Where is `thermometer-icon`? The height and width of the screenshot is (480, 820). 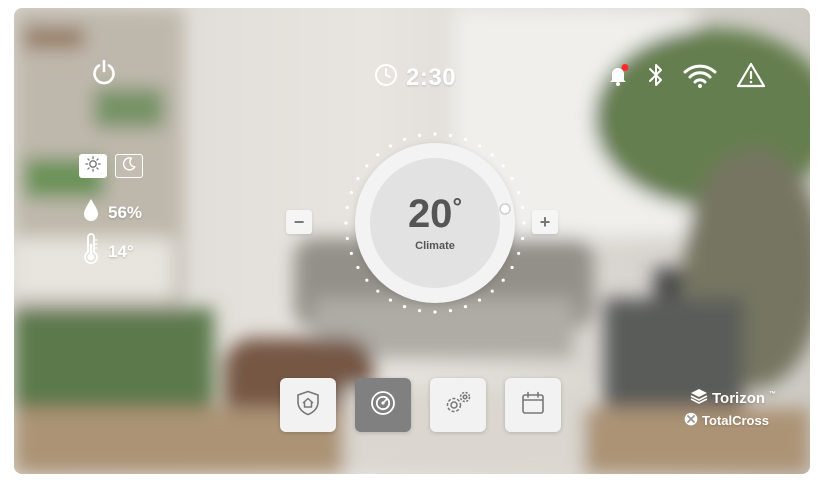
thermometer-icon is located at coordinates (91, 251).